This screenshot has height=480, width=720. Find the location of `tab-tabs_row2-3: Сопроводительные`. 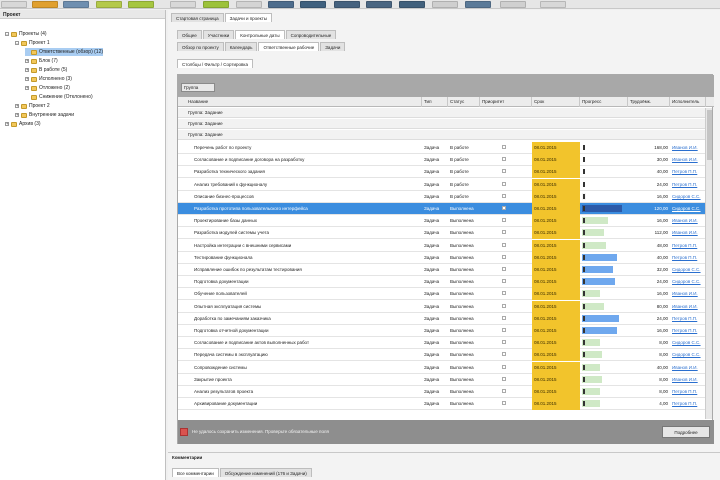

tab-tabs_row2-3: Сопроводительные is located at coordinates (311, 34).